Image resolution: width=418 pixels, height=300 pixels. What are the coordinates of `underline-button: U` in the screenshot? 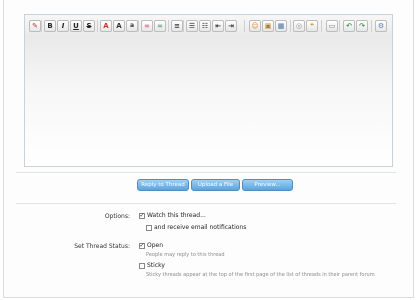 It's located at (76, 26).